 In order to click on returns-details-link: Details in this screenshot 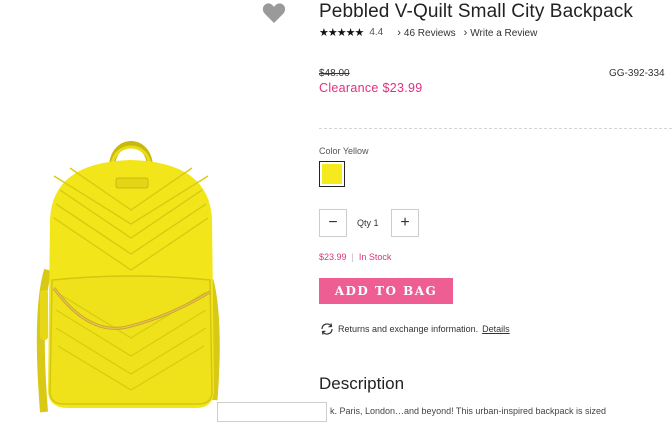, I will do `click(496, 329)`.